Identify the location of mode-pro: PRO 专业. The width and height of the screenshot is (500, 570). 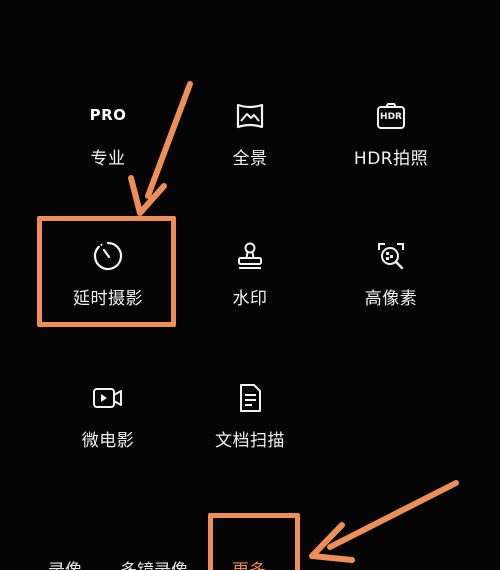
(108, 155).